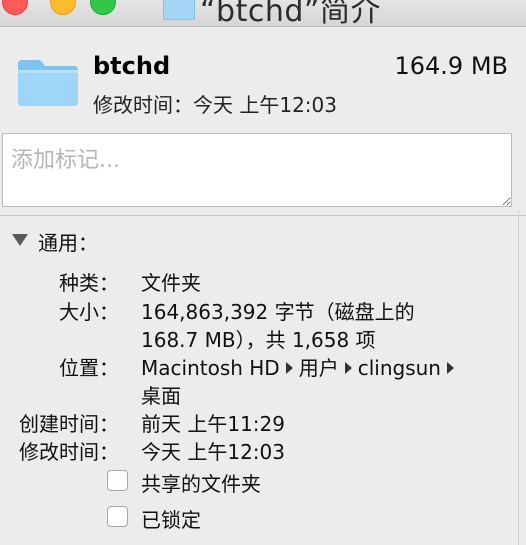 The height and width of the screenshot is (545, 526). I want to click on path-item-desktop: 桌面, so click(161, 394).